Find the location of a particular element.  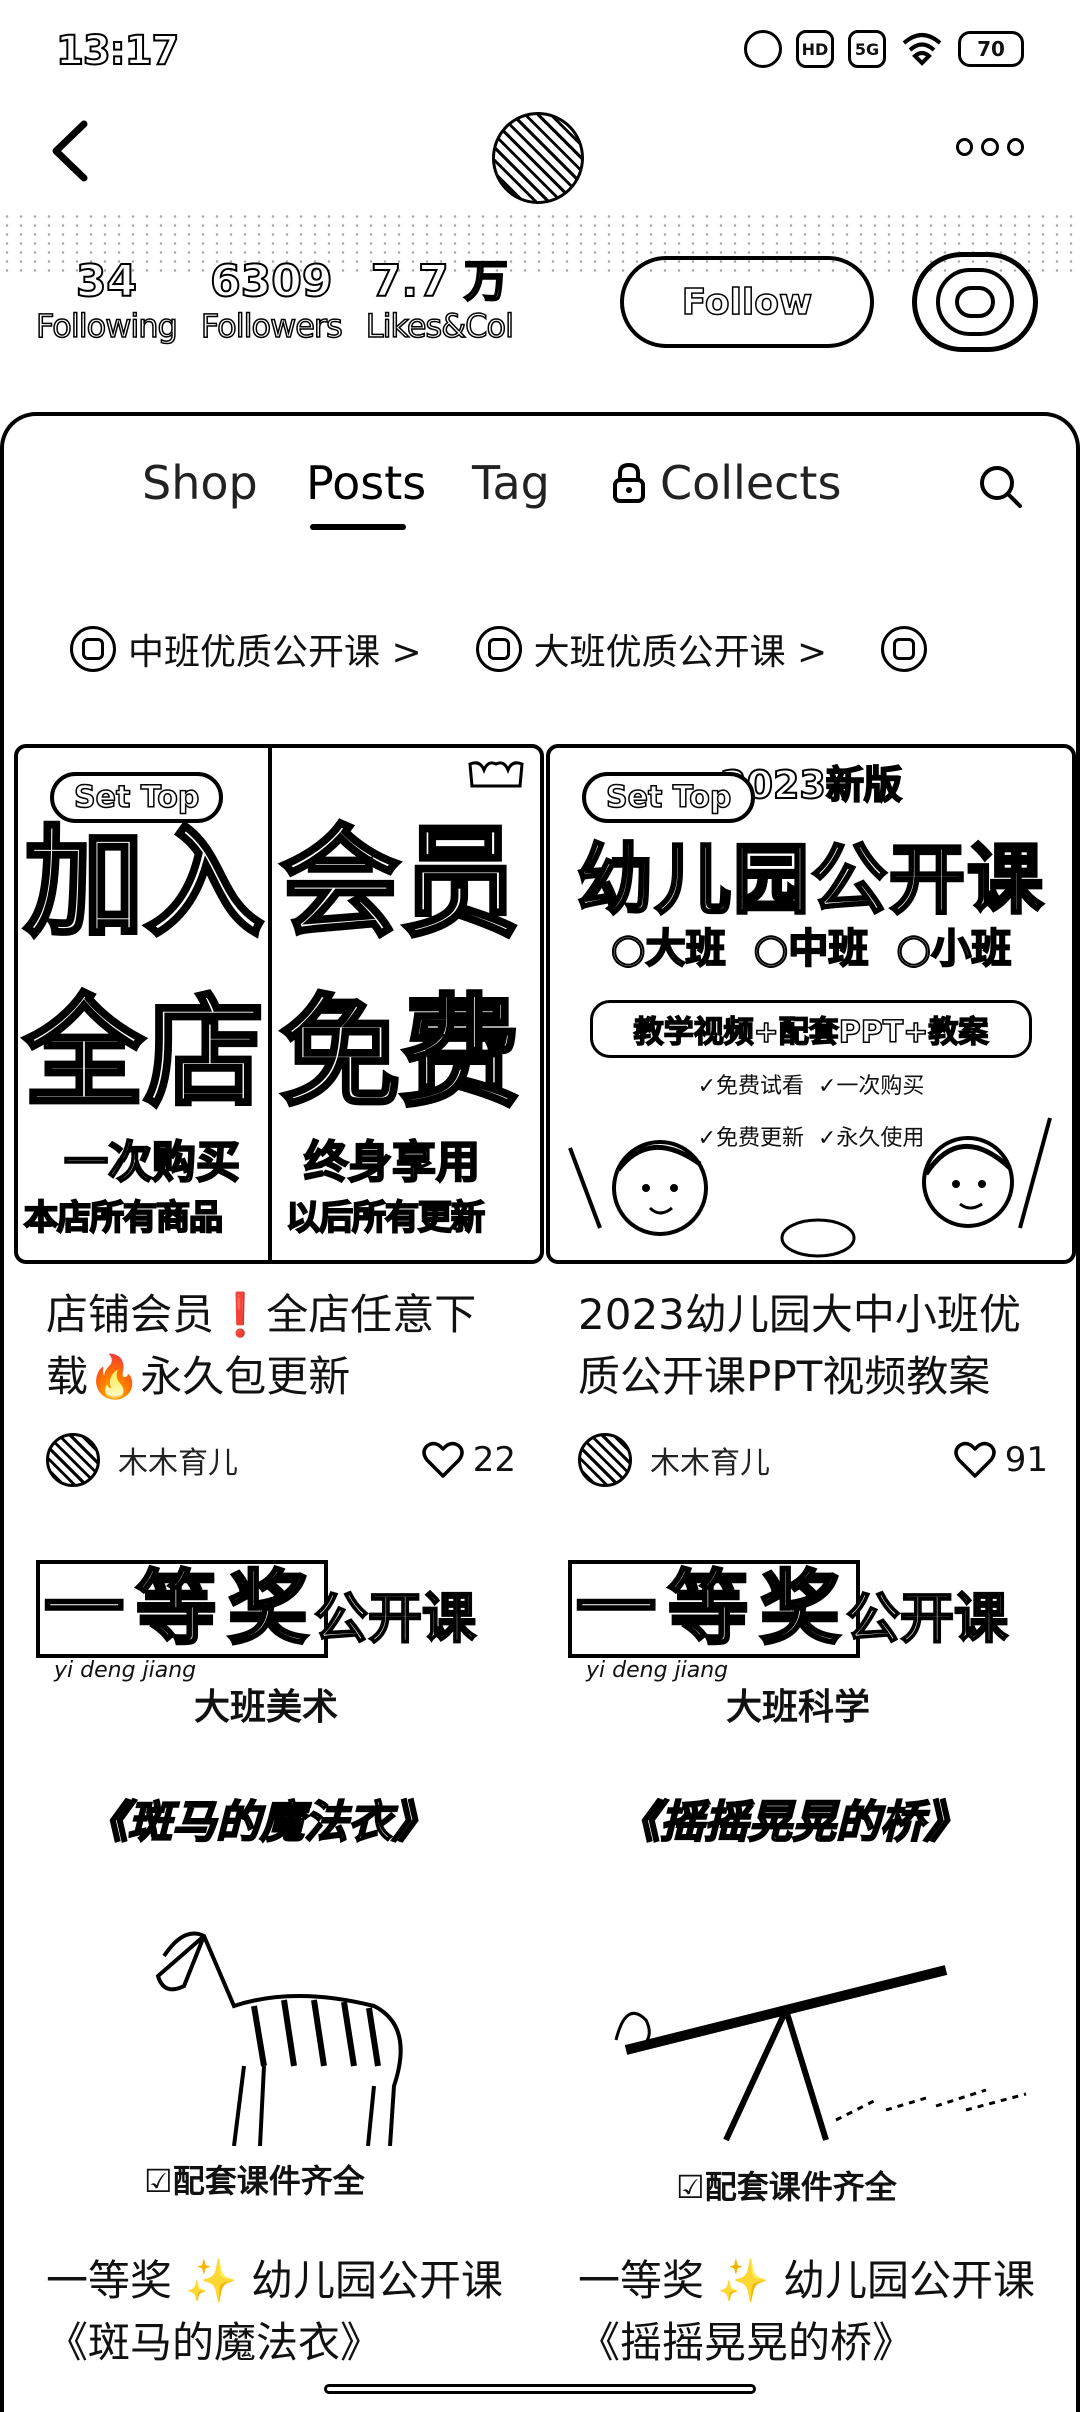

cover-headline: 会员 is located at coordinates (400, 883).